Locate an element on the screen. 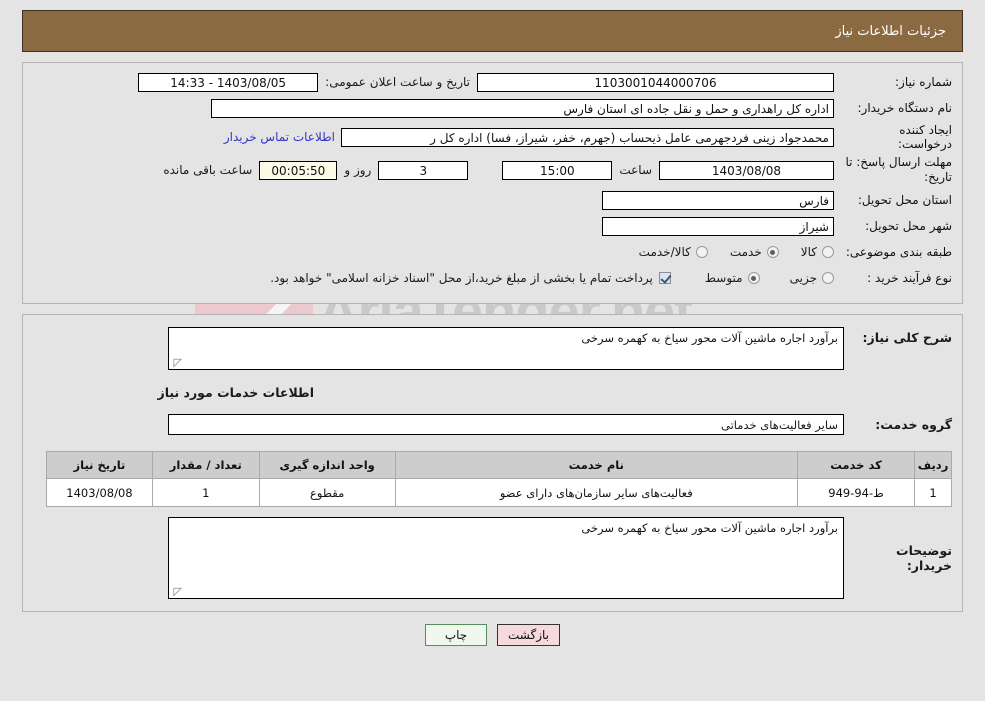 The image size is (985, 701). city-field: شیراز is located at coordinates (718, 226).